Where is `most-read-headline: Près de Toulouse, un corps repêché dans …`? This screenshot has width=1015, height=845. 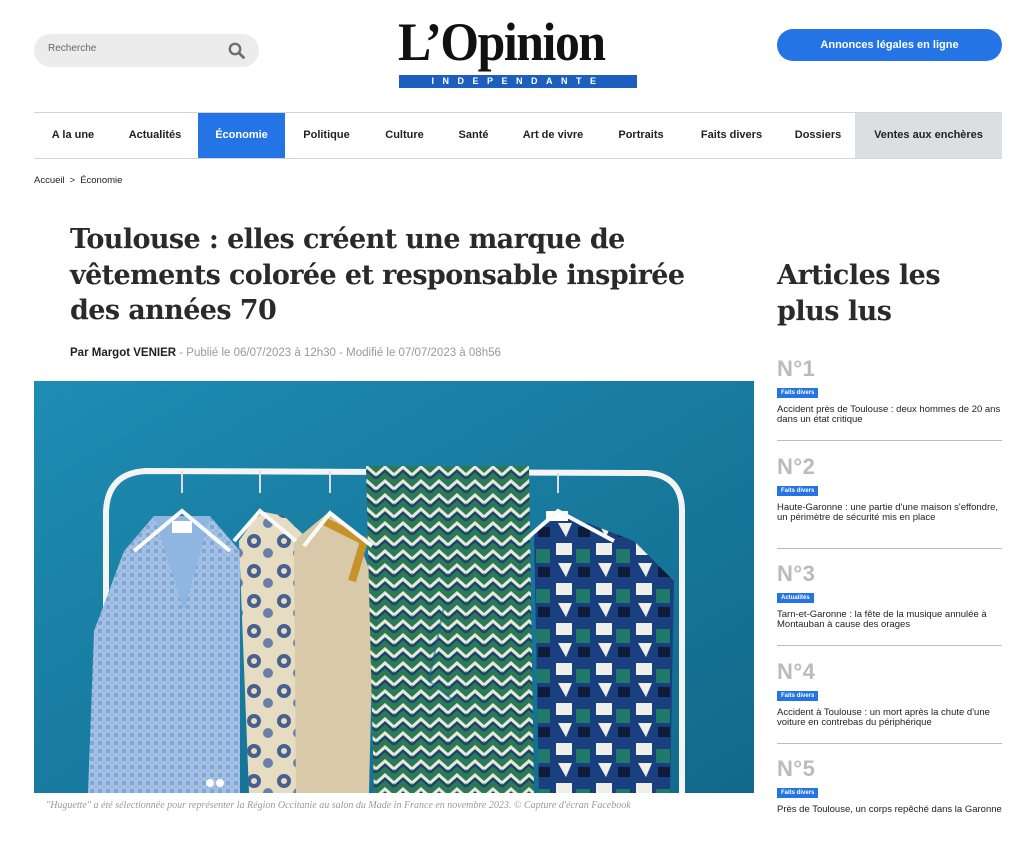
most-read-headline: Près de Toulouse, un corps repêché dans … is located at coordinates (889, 810).